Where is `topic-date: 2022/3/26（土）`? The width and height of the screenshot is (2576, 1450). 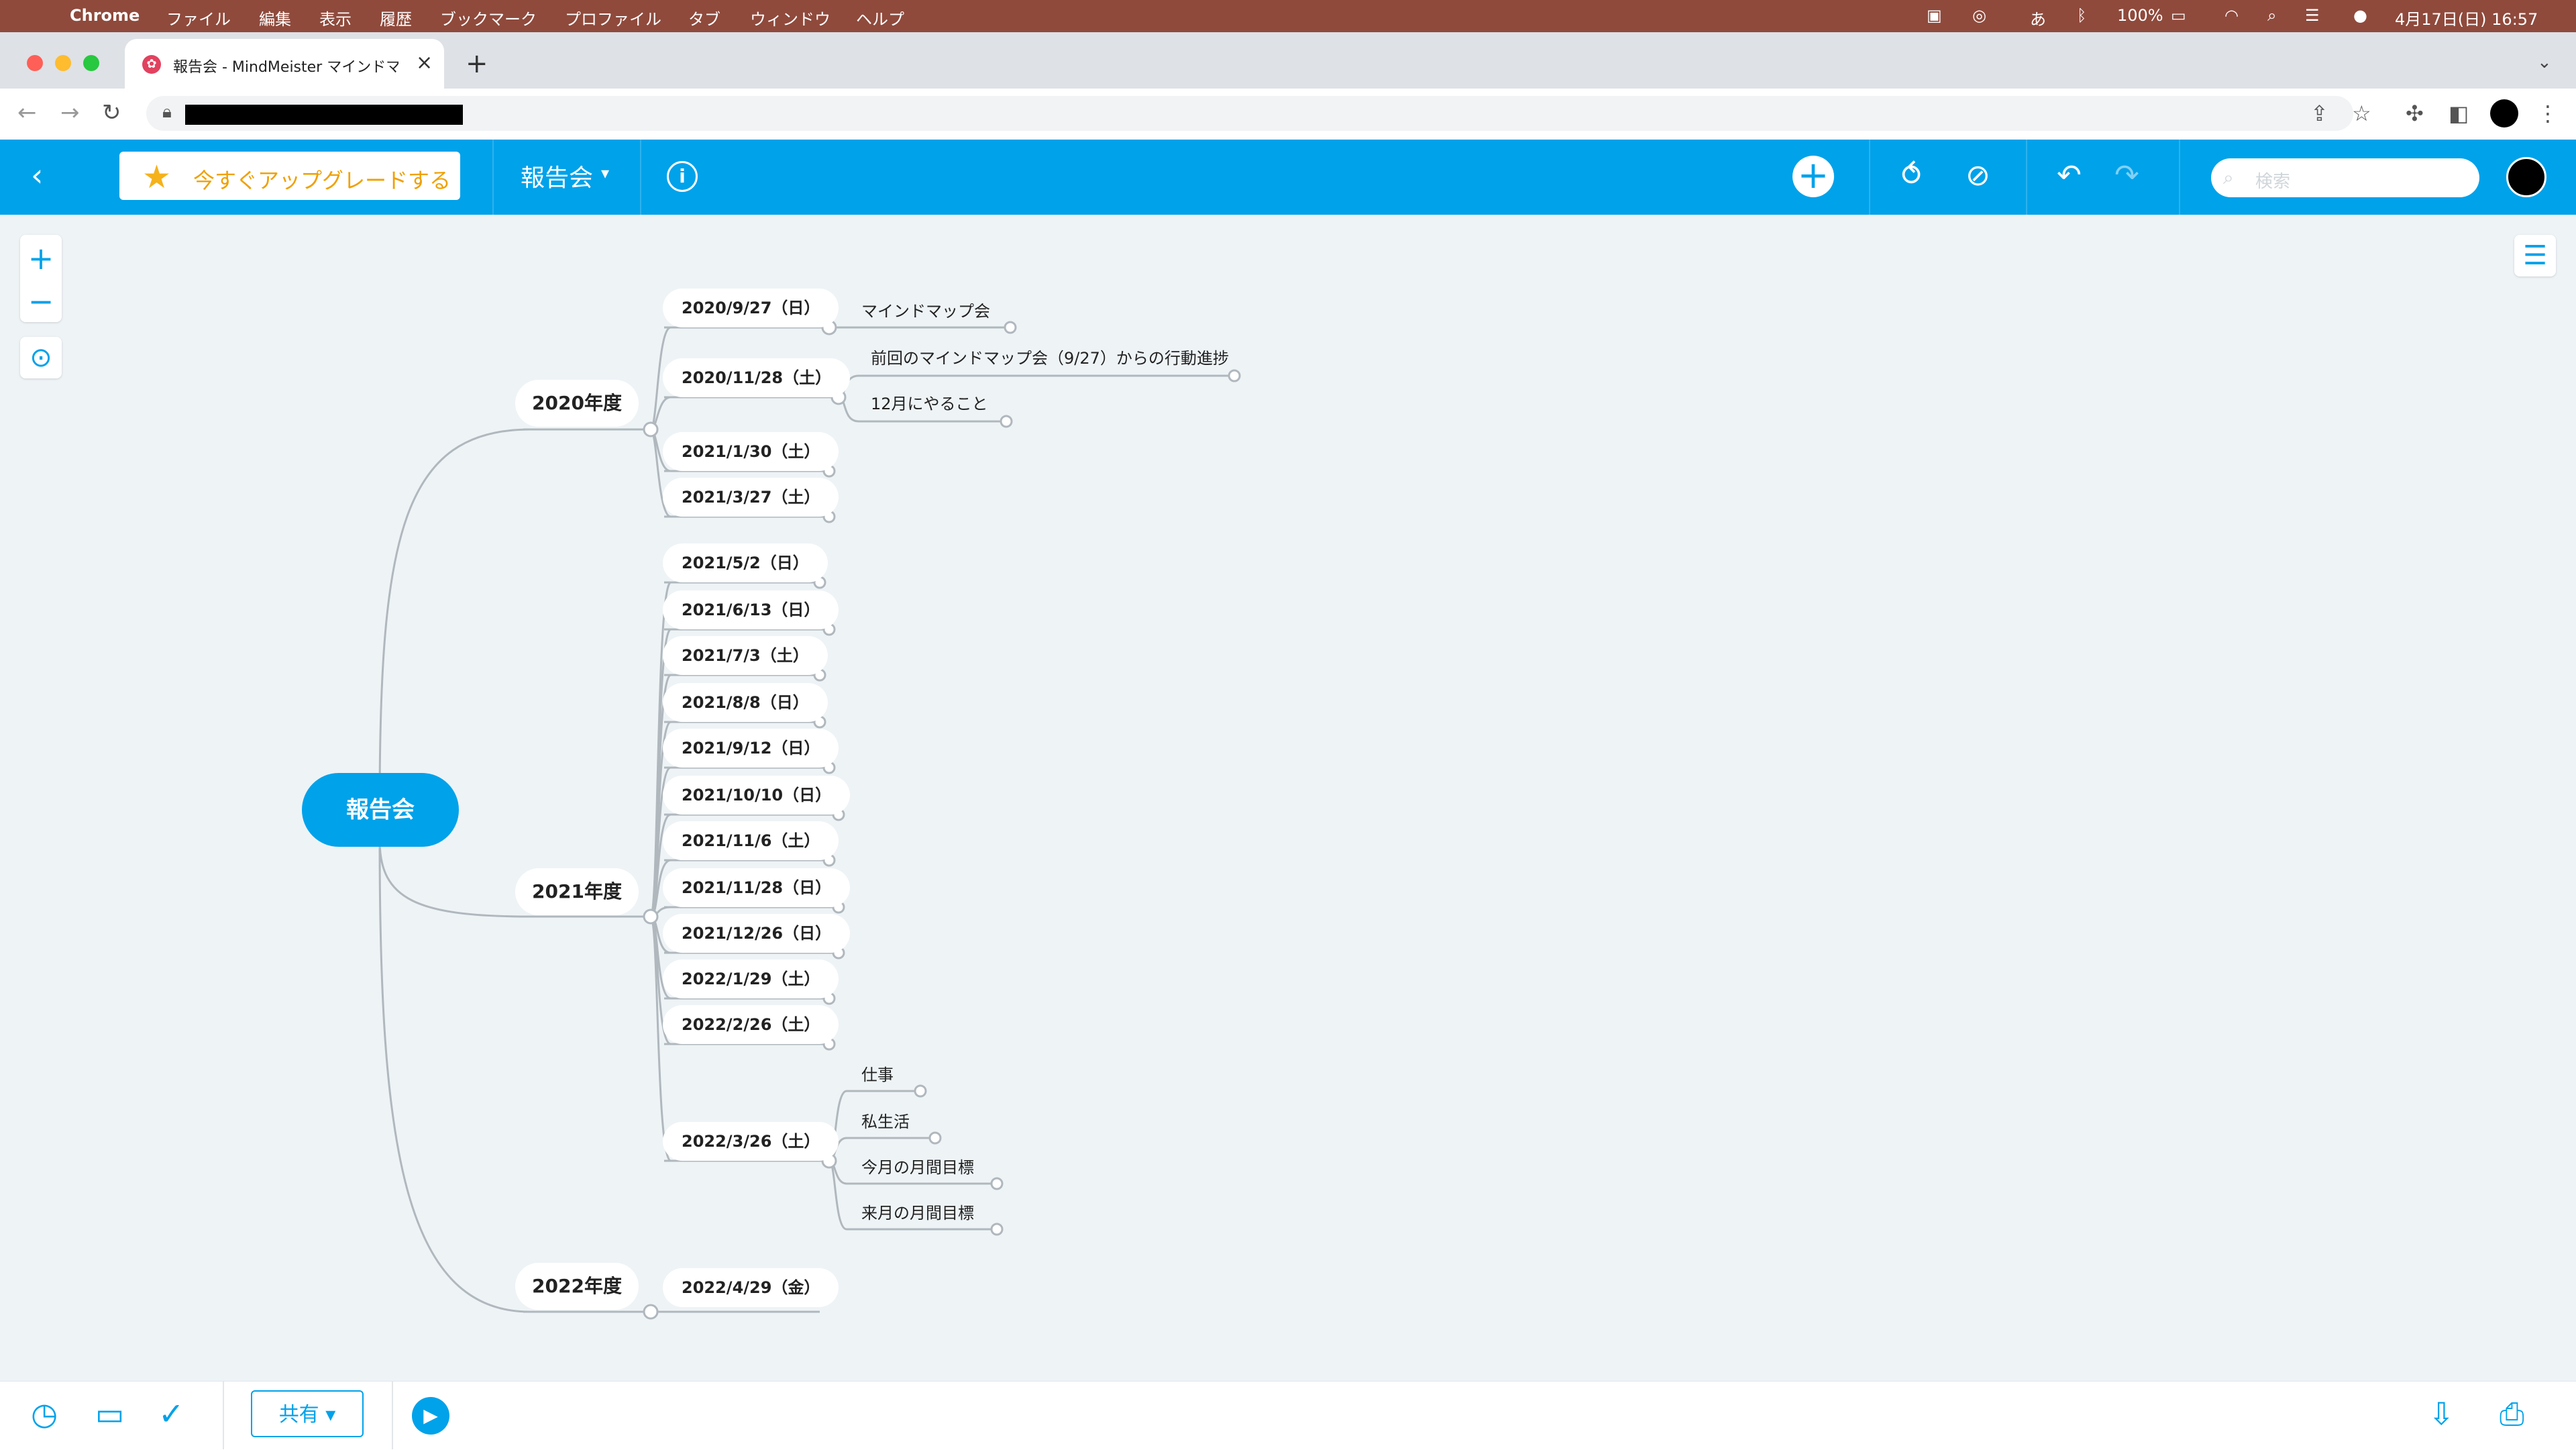
topic-date: 2022/3/26（土） is located at coordinates (751, 1141).